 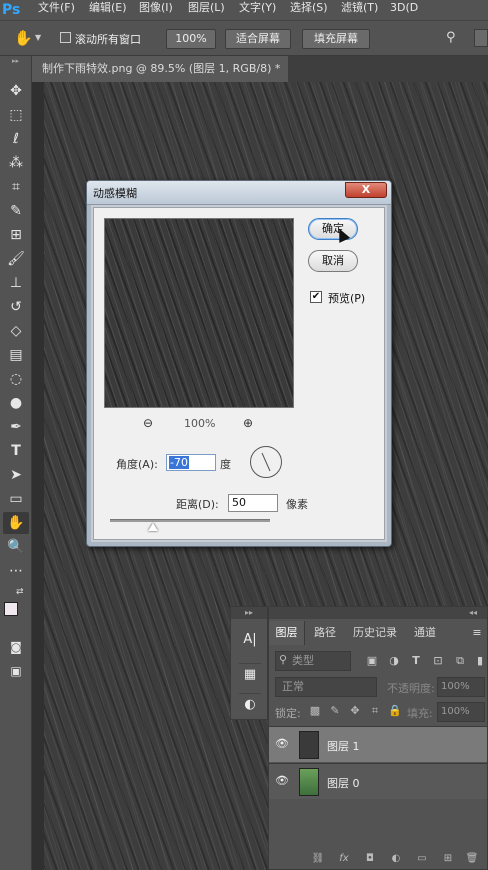 What do you see at coordinates (160, 78) in the screenshot?
I see `document-tab: 制作下雨特效.png @ 89.5% (图层 1, RGB/8) * ×` at bounding box center [160, 78].